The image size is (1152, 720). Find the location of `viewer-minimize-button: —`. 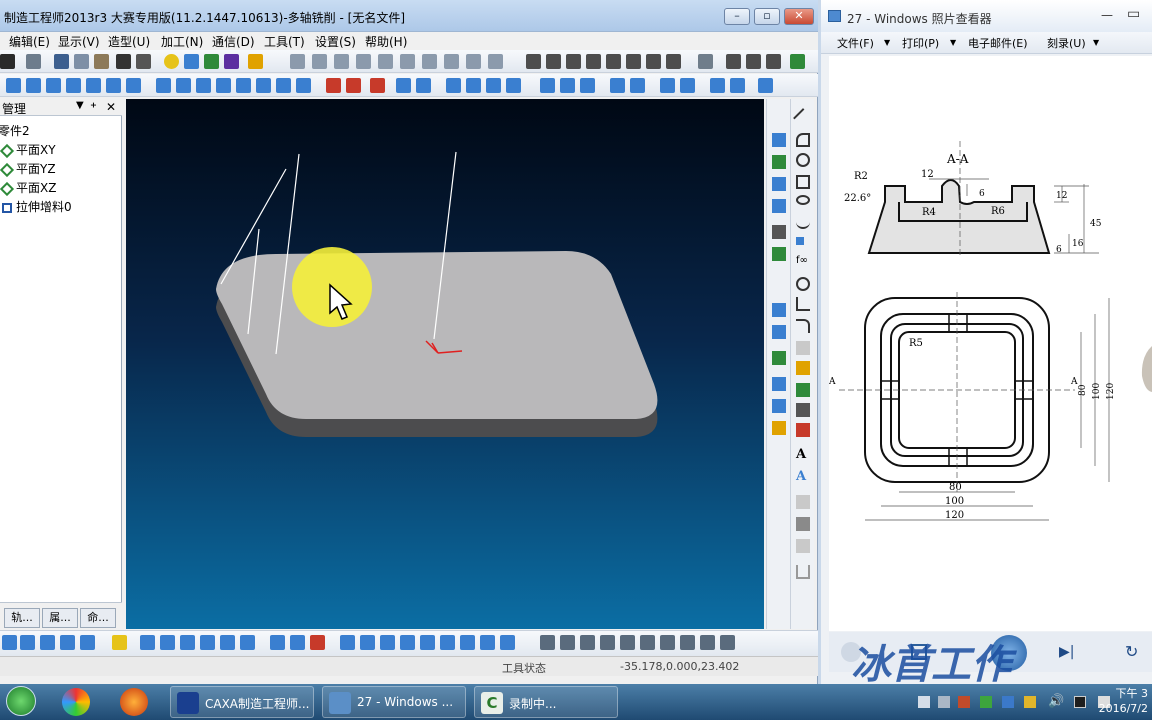

viewer-minimize-button: — is located at coordinates (1107, 15).